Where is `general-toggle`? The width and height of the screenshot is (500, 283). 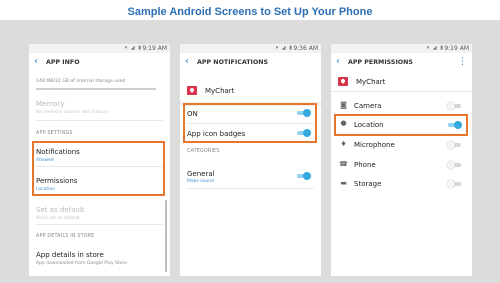 general-toggle is located at coordinates (303, 176).